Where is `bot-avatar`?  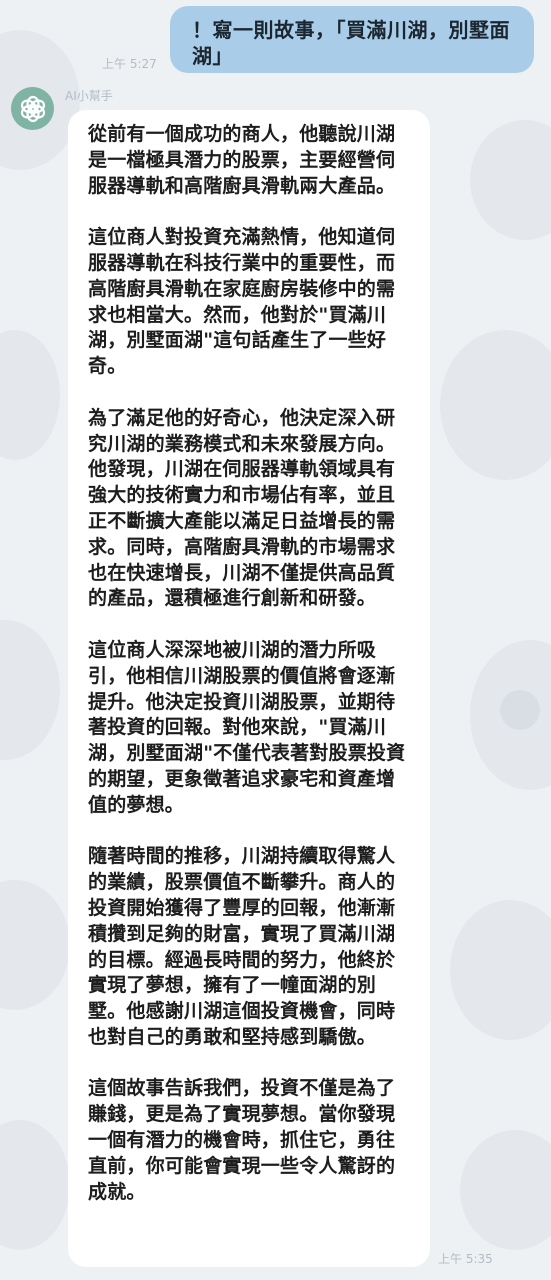
bot-avatar is located at coordinates (32, 108).